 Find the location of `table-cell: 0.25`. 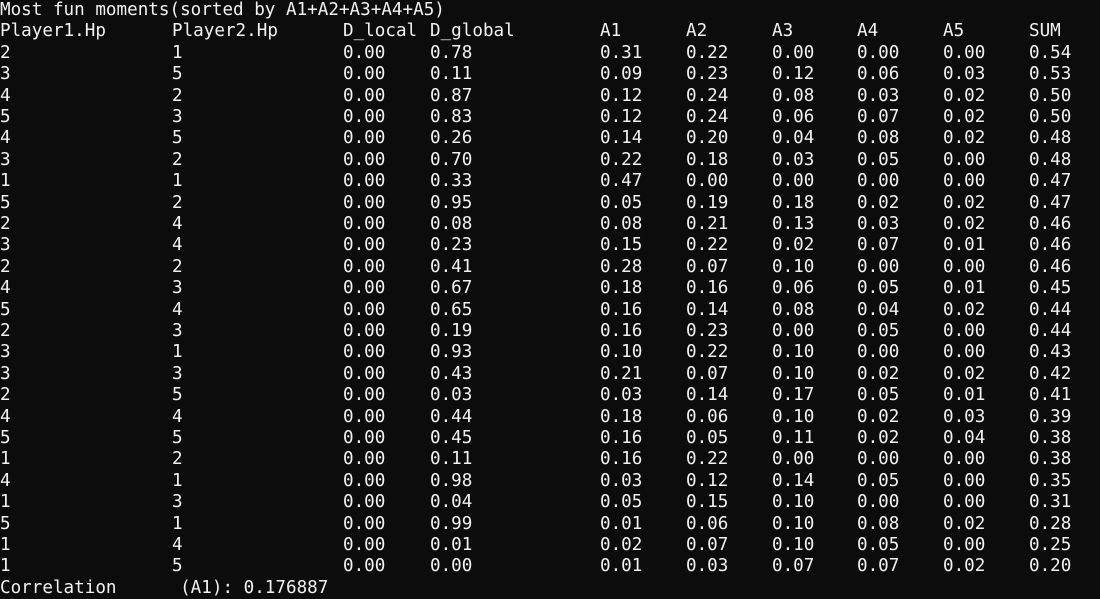

table-cell: 0.25 is located at coordinates (1050, 545).